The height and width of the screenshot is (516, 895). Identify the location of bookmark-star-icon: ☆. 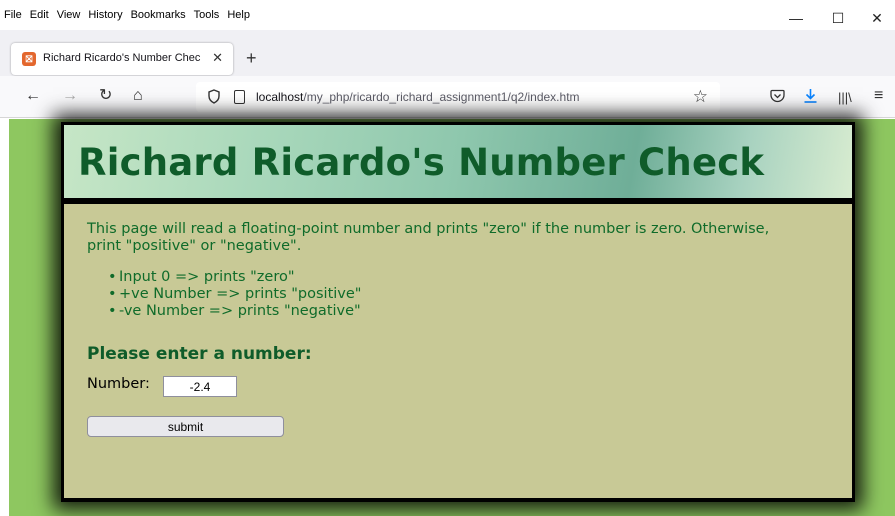
(700, 97).